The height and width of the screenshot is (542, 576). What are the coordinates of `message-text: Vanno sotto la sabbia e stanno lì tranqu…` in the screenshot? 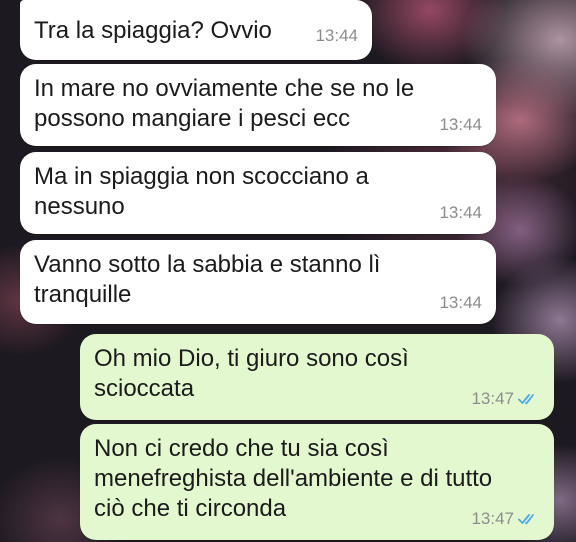 It's located at (207, 279).